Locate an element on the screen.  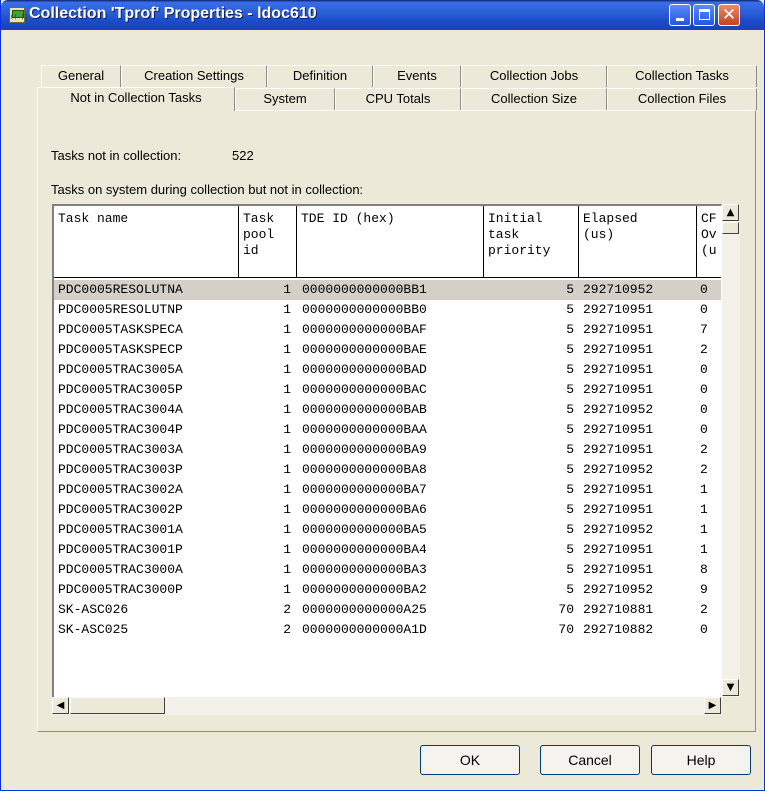
column-header-elapsed: Elapsed (us) is located at coordinates (638, 242).